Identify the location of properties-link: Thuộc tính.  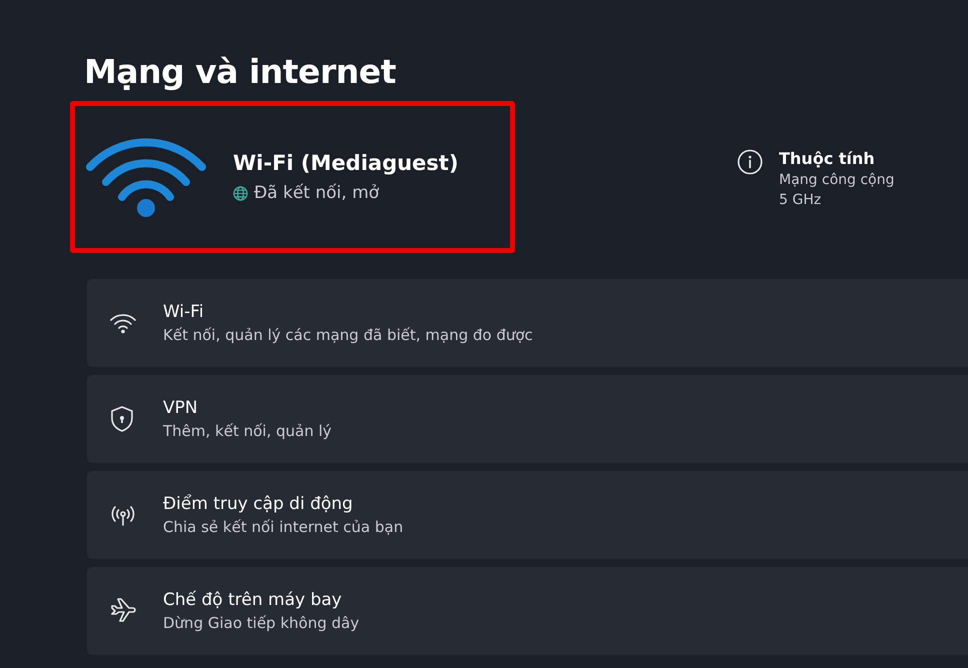
(836, 158).